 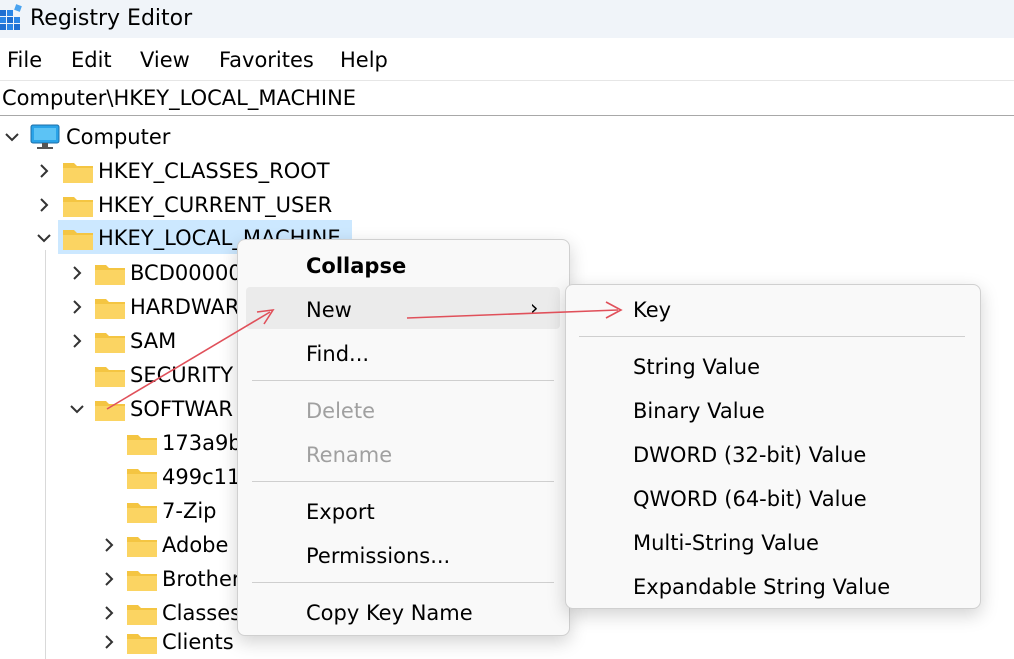 I want to click on tree-node-brother: Brother, so click(x=120, y=579).